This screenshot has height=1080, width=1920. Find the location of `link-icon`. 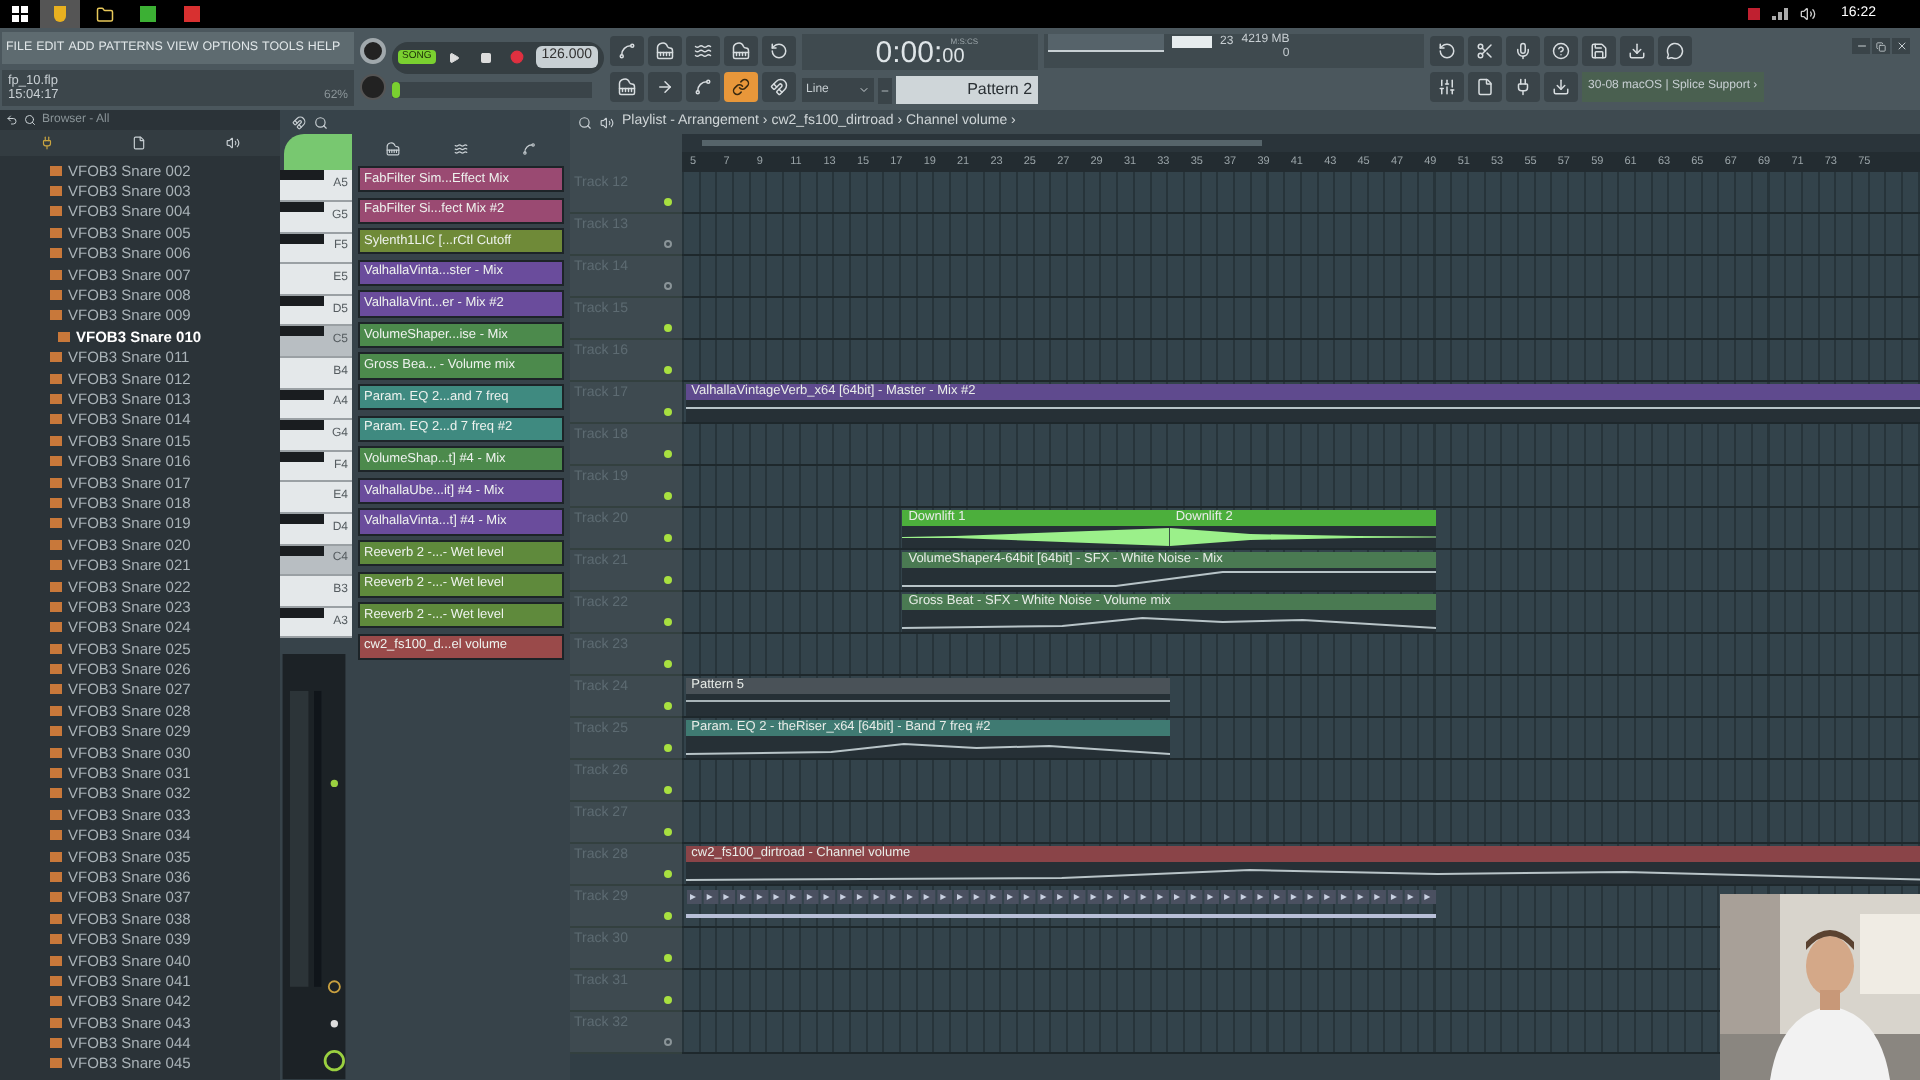

link-icon is located at coordinates (741, 87).